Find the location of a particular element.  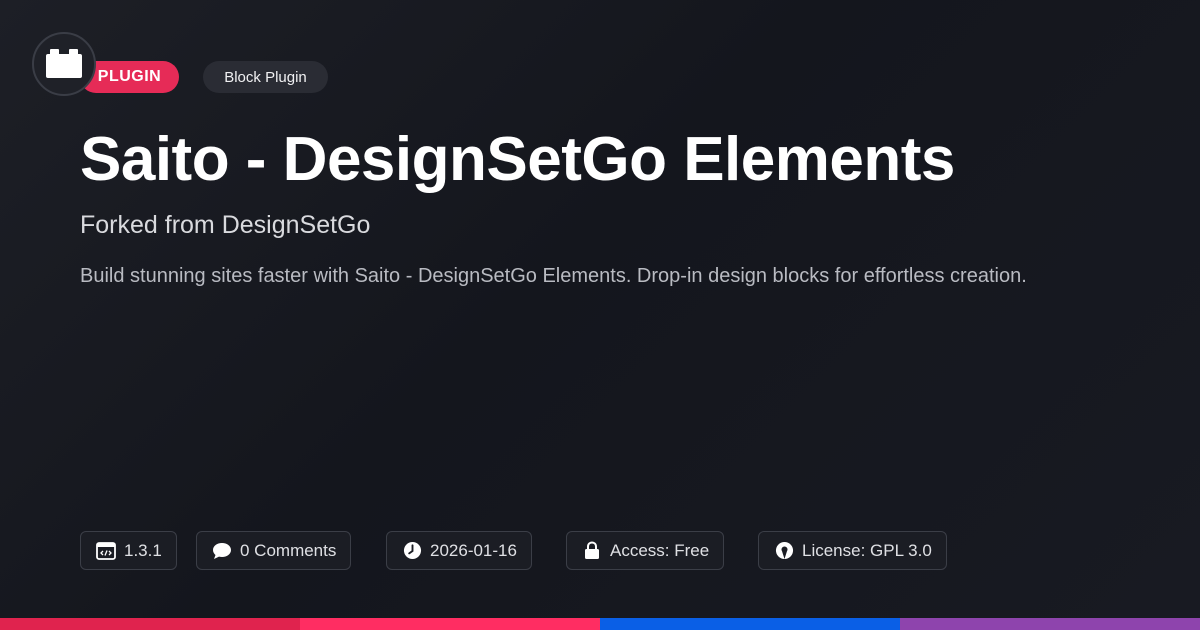

speech-bubble-icon is located at coordinates (222, 551).